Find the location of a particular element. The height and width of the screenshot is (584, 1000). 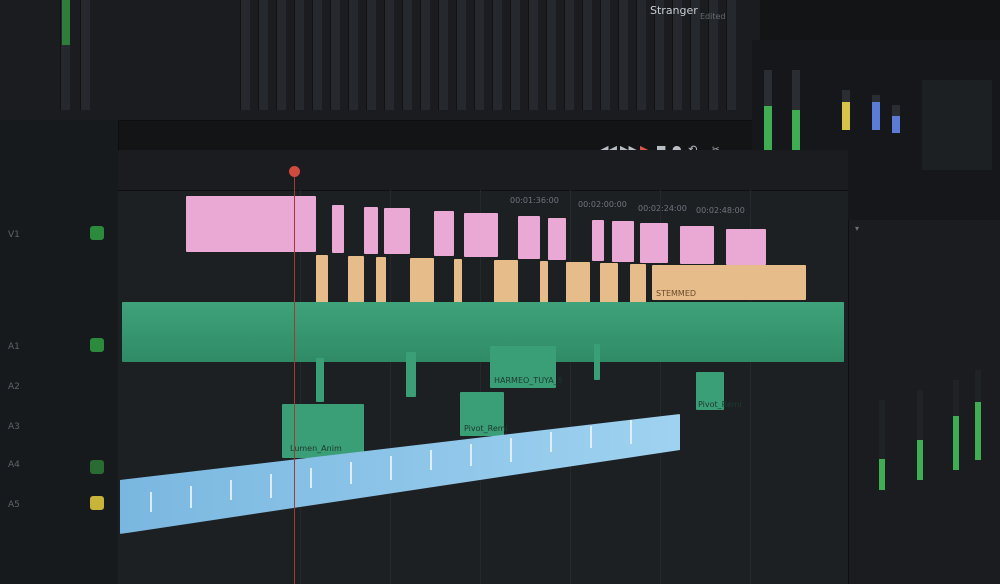

track-solo-toggle is located at coordinates (97, 503).